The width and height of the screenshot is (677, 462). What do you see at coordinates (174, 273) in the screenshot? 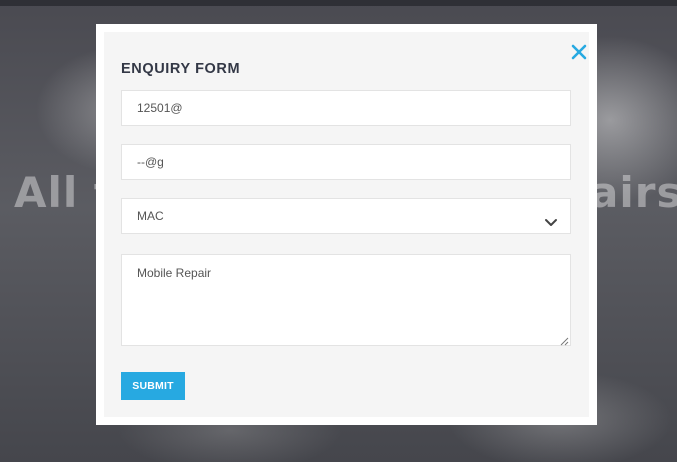
I see `message-value: Mobile Repair` at bounding box center [174, 273].